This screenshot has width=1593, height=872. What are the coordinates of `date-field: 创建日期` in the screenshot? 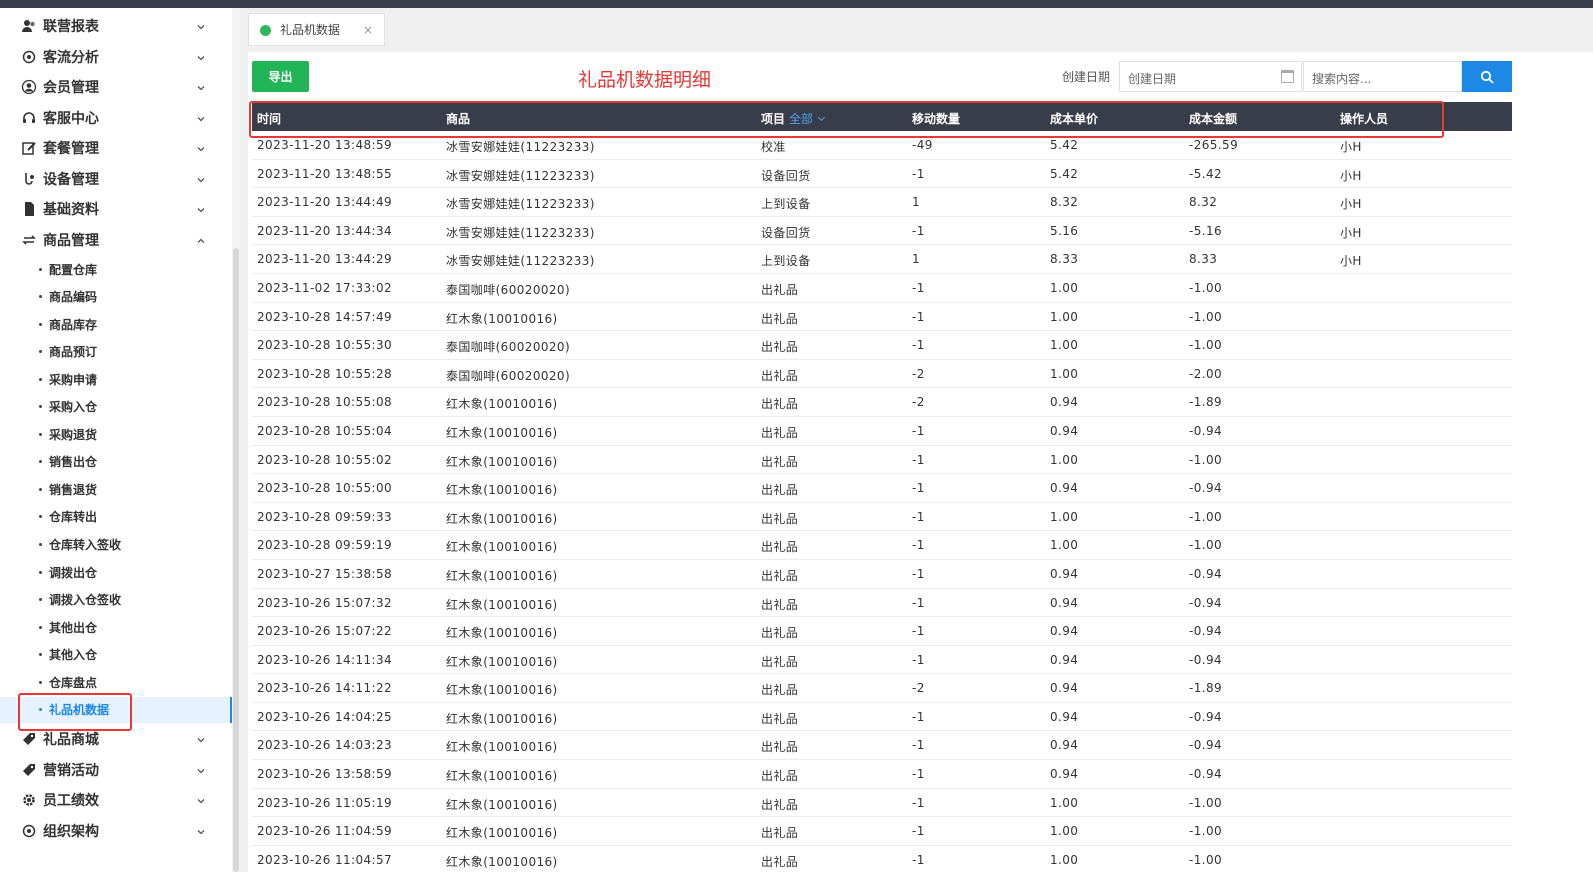 It's located at (1210, 76).